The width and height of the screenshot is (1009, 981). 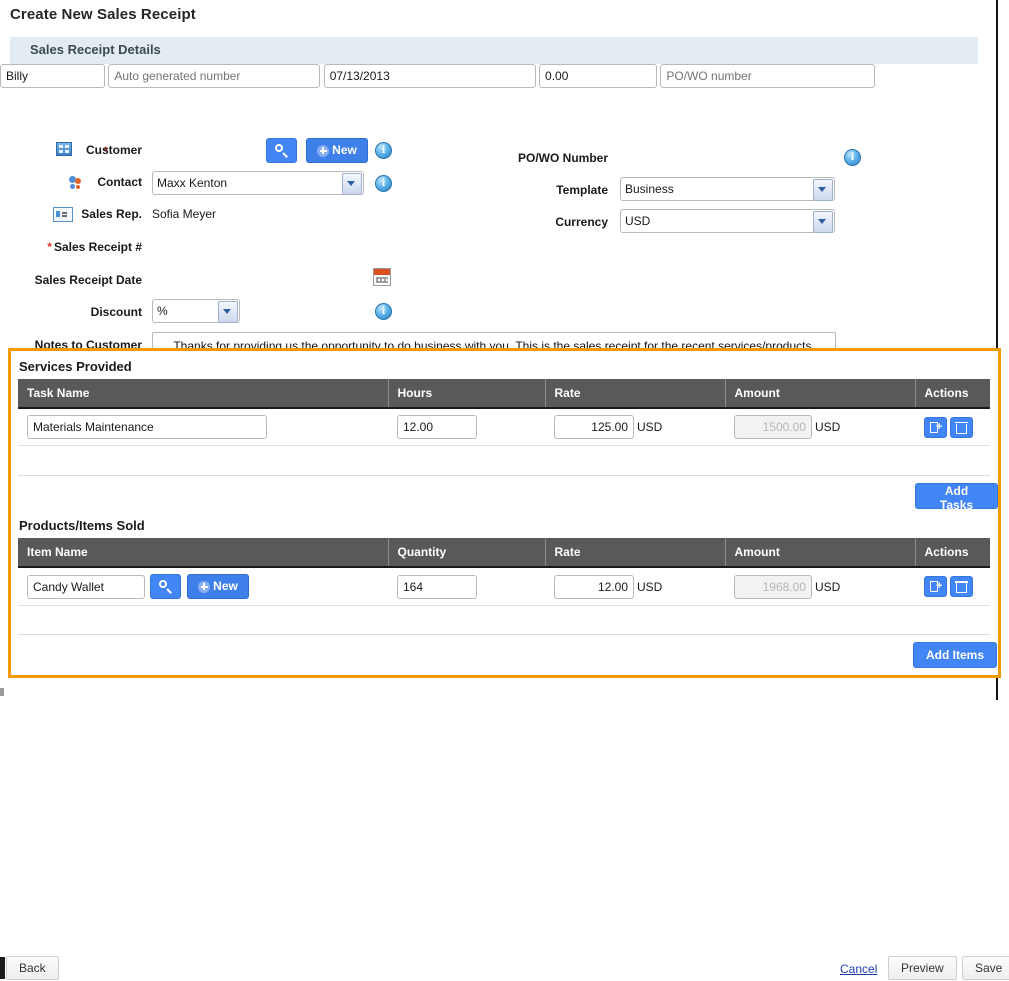 I want to click on plus-circle-icon, so click(x=323, y=150).